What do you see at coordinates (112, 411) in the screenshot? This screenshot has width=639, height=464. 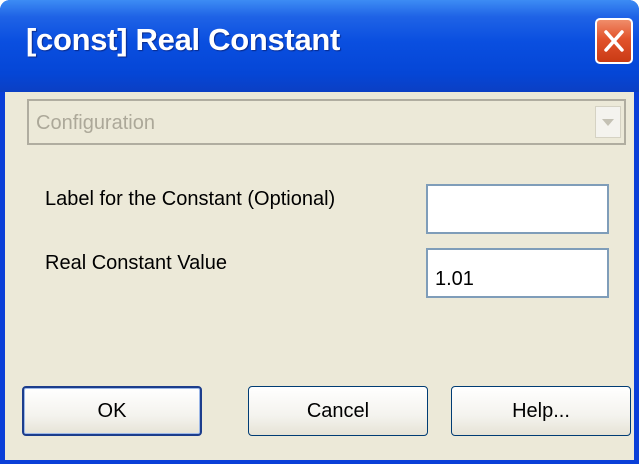 I see `ok-button: OK` at bounding box center [112, 411].